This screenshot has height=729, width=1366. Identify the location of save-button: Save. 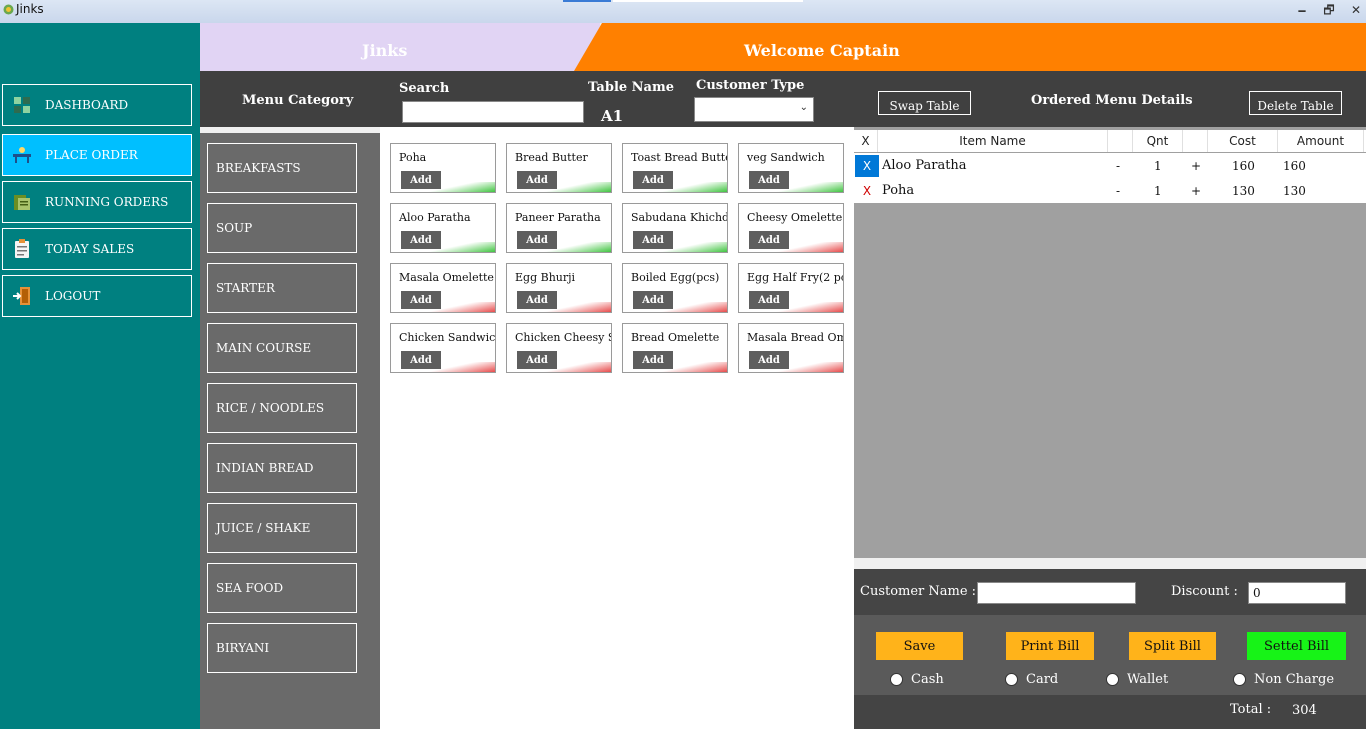
(919, 646).